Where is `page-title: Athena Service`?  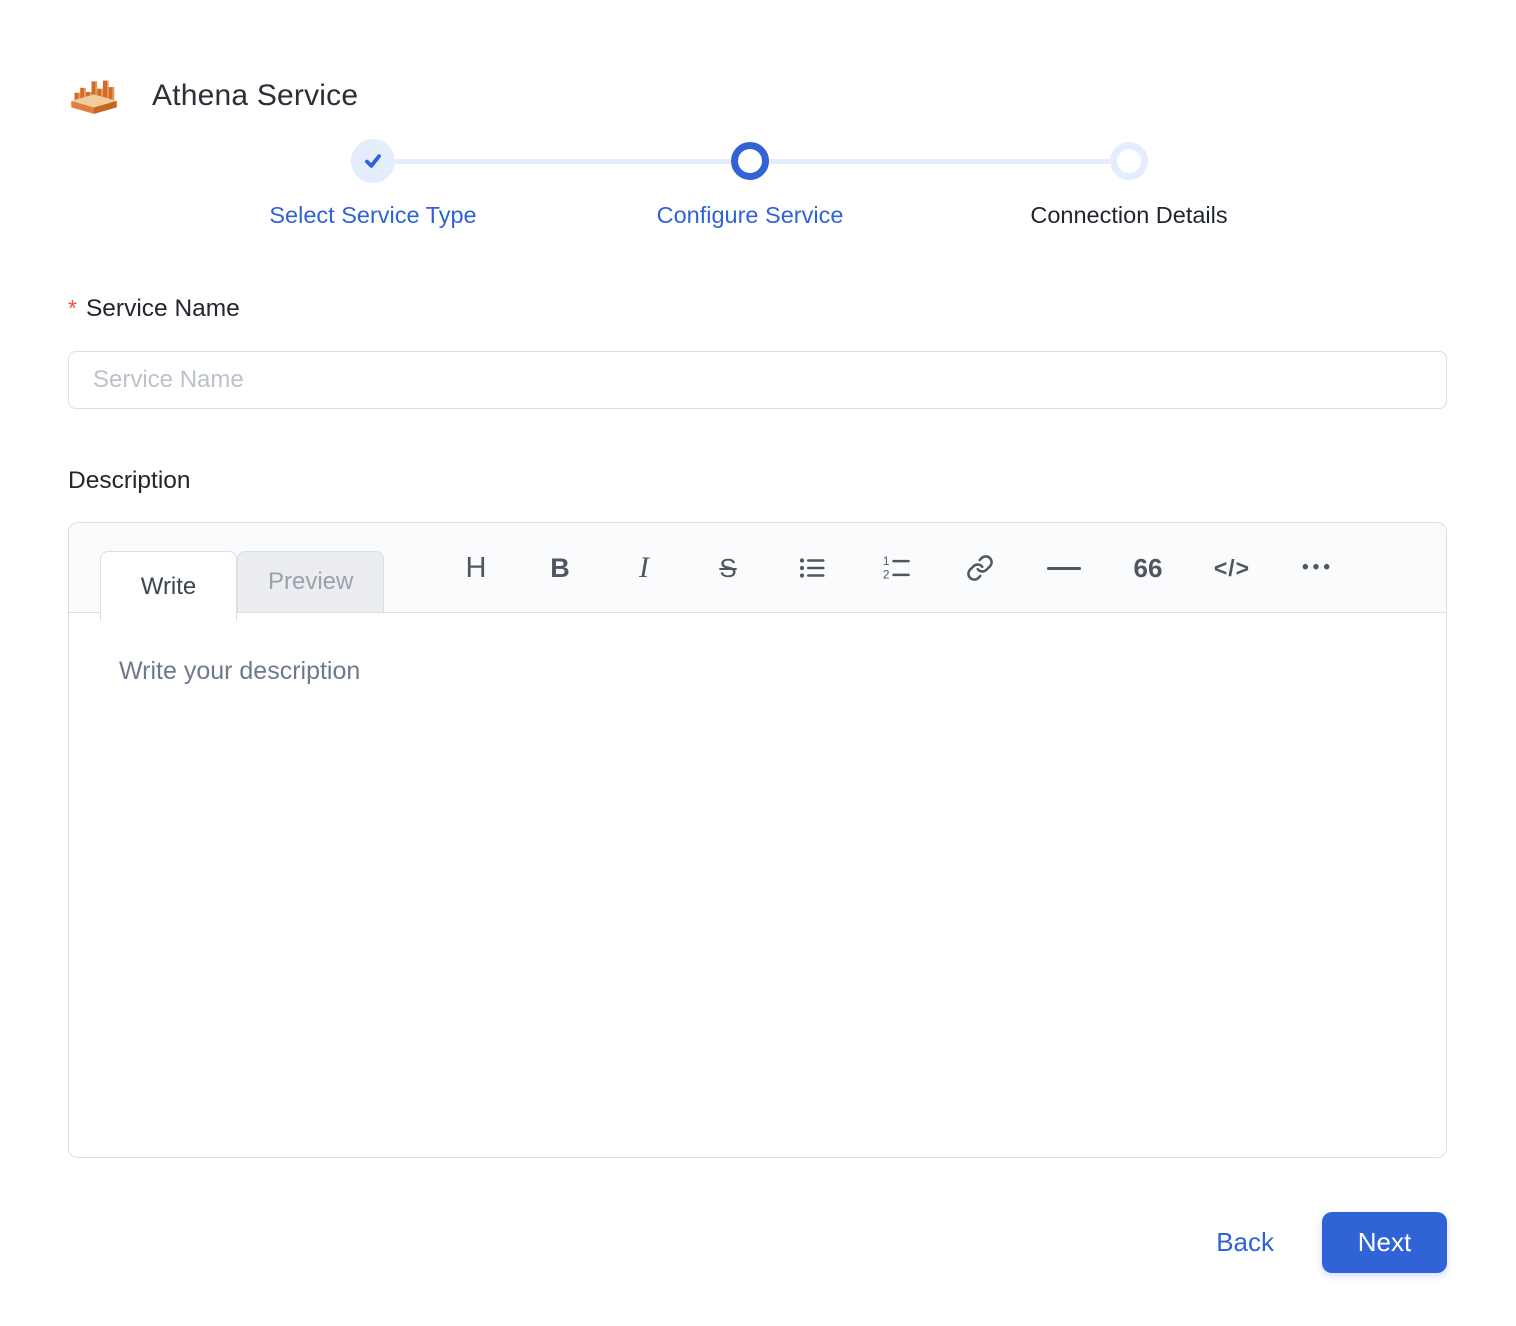
page-title: Athena Service is located at coordinates (255, 95).